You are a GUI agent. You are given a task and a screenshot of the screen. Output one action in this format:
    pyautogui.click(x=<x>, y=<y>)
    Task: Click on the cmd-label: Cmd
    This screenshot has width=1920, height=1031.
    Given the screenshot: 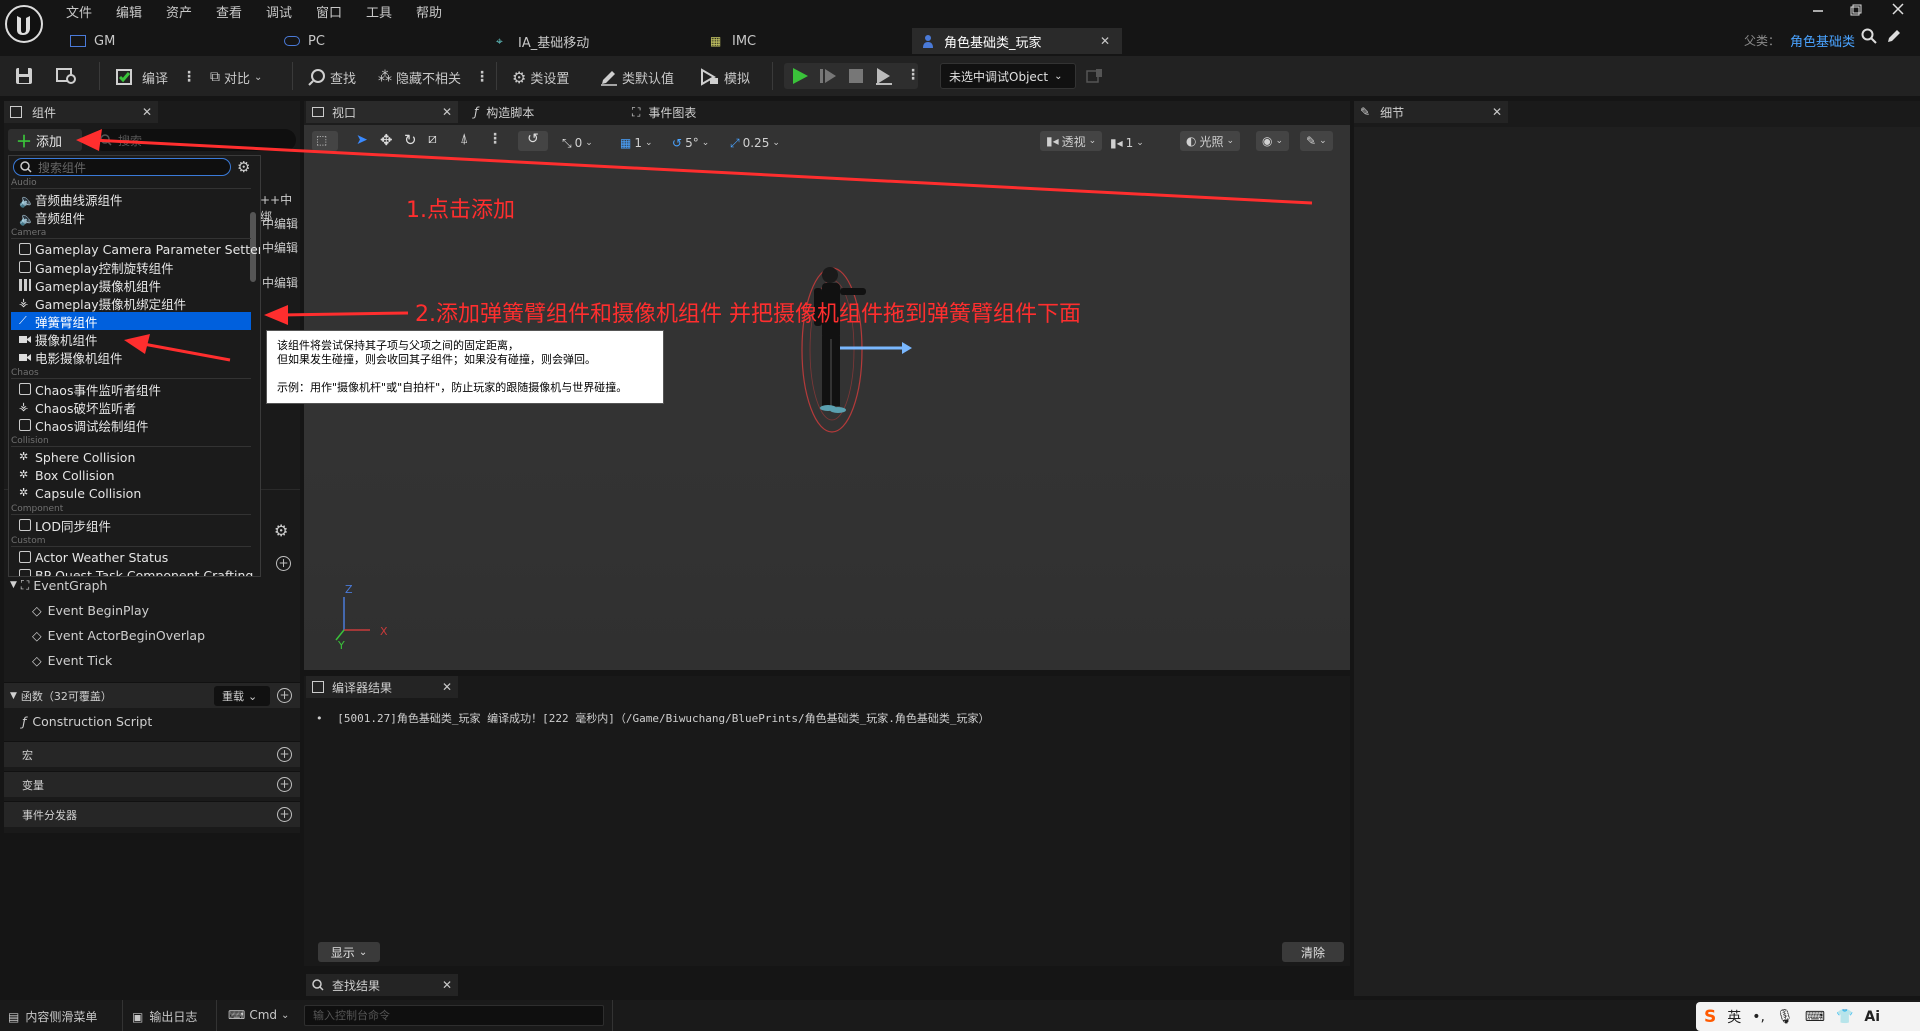 What is the action you would take?
    pyautogui.click(x=263, y=1015)
    